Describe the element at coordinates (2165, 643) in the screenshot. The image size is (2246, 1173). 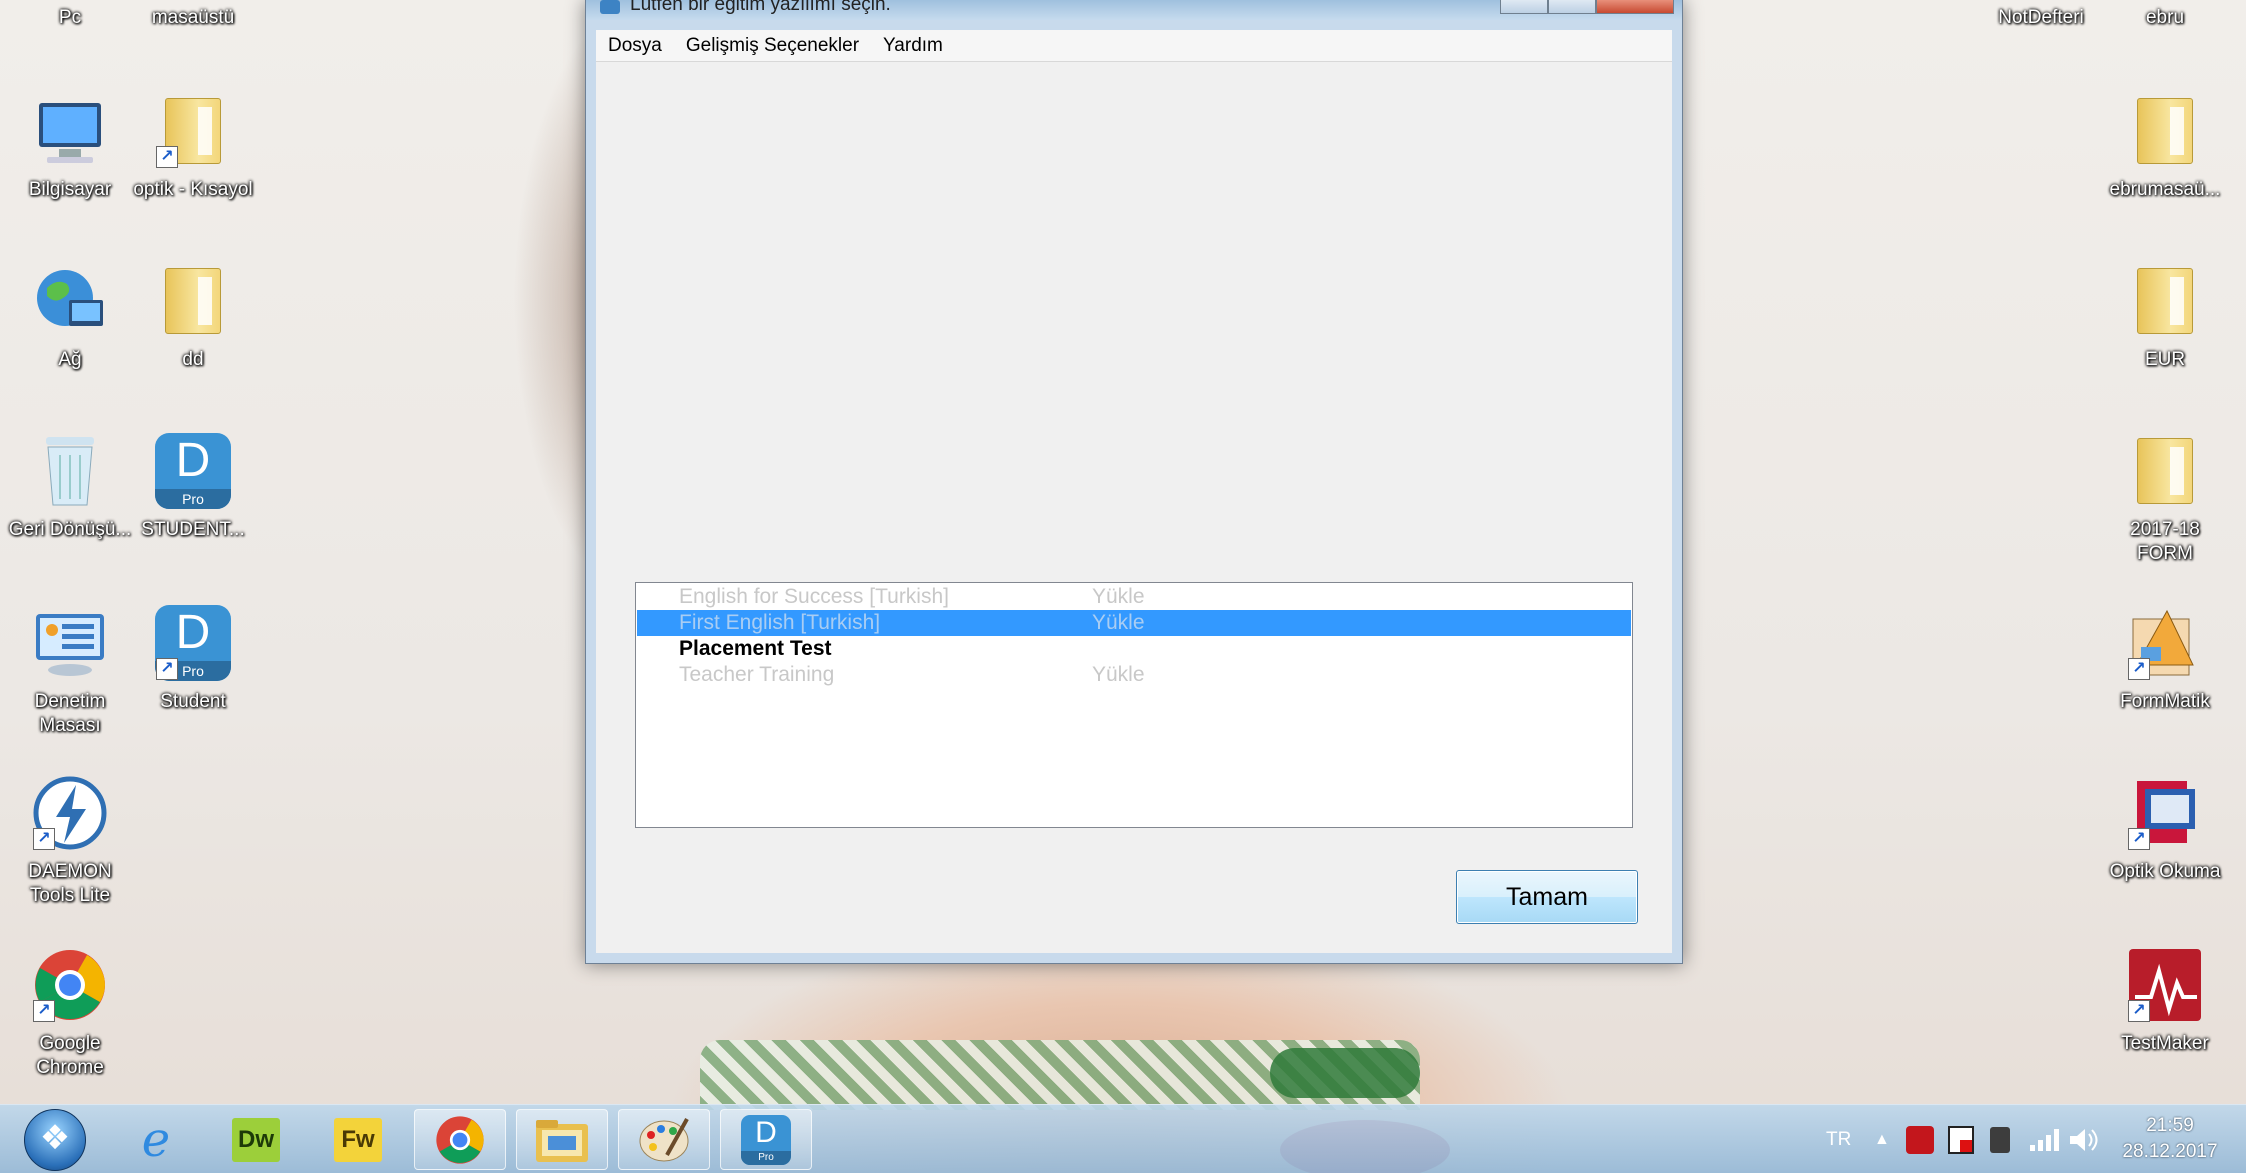
I see `formmatik-icon: ↗` at that location.